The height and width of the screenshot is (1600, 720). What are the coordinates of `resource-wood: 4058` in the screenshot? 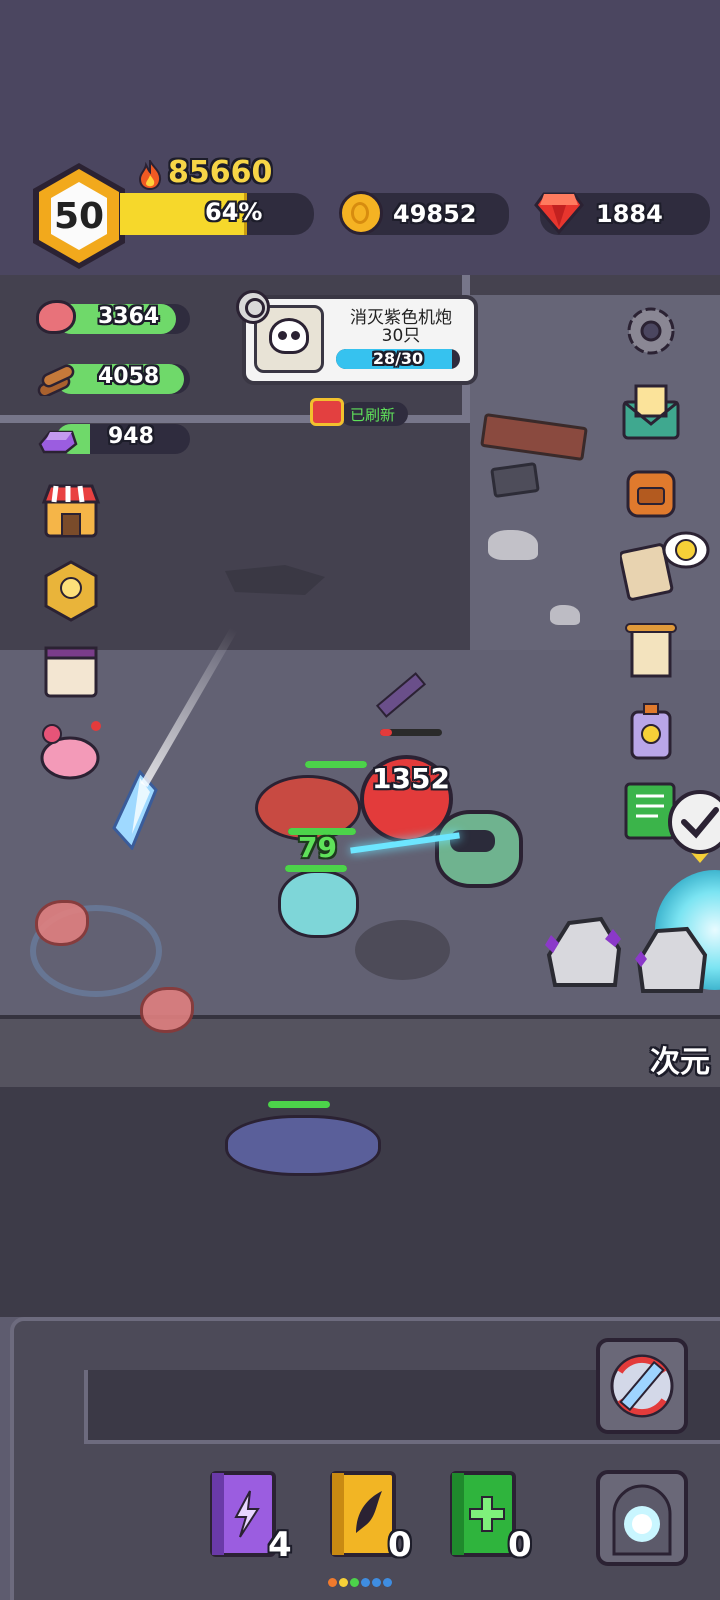 It's located at (114, 380).